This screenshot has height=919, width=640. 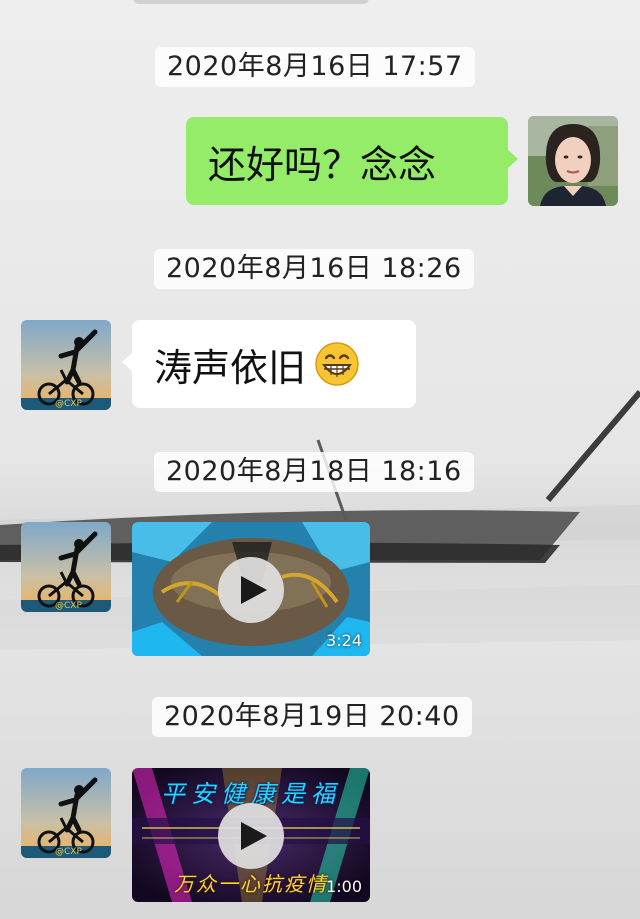 I want to click on my-avatar, so click(x=573, y=161).